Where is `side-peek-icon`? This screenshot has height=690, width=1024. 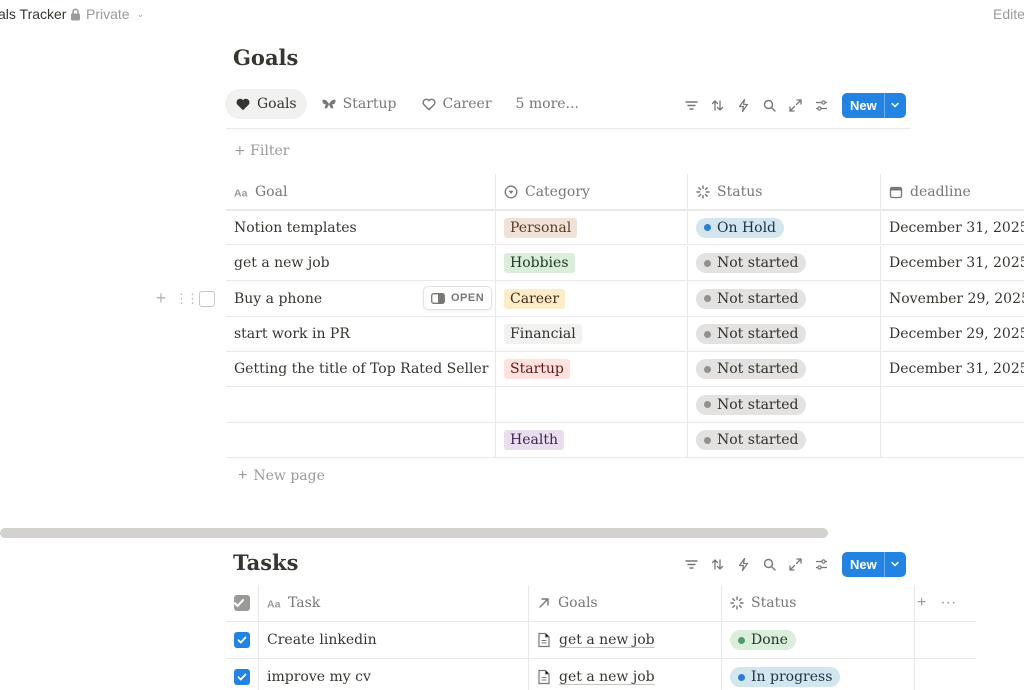
side-peek-icon is located at coordinates (438, 298).